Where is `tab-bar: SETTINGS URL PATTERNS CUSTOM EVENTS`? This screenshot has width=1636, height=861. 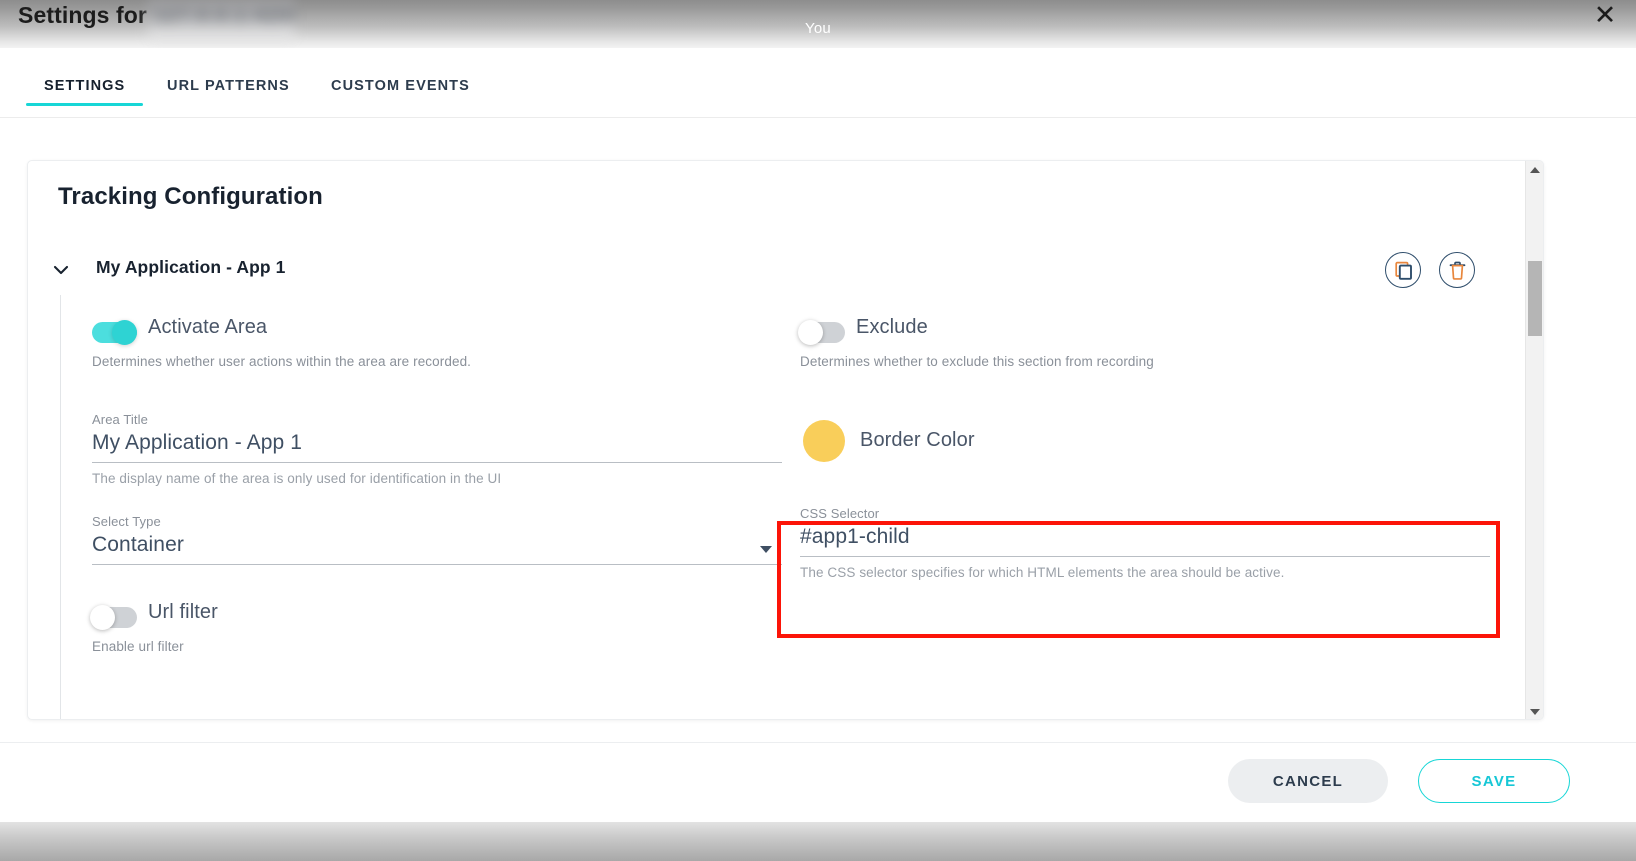
tab-bar: SETTINGS URL PATTERNS CUSTOM EVENTS is located at coordinates (818, 83).